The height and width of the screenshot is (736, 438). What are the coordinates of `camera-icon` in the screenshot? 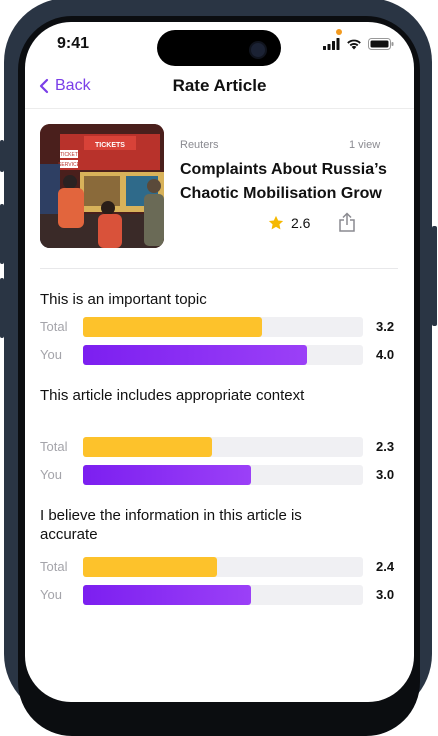 It's located at (258, 50).